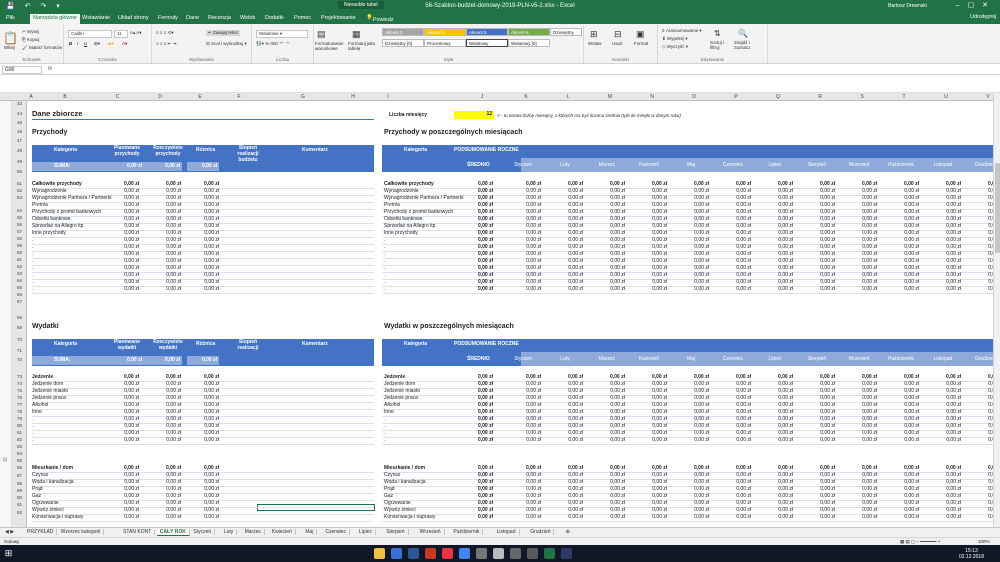 This screenshot has width=1000, height=562. What do you see at coordinates (424, 377) in the screenshot?
I see `category-label: Jedzenie` at bounding box center [424, 377].